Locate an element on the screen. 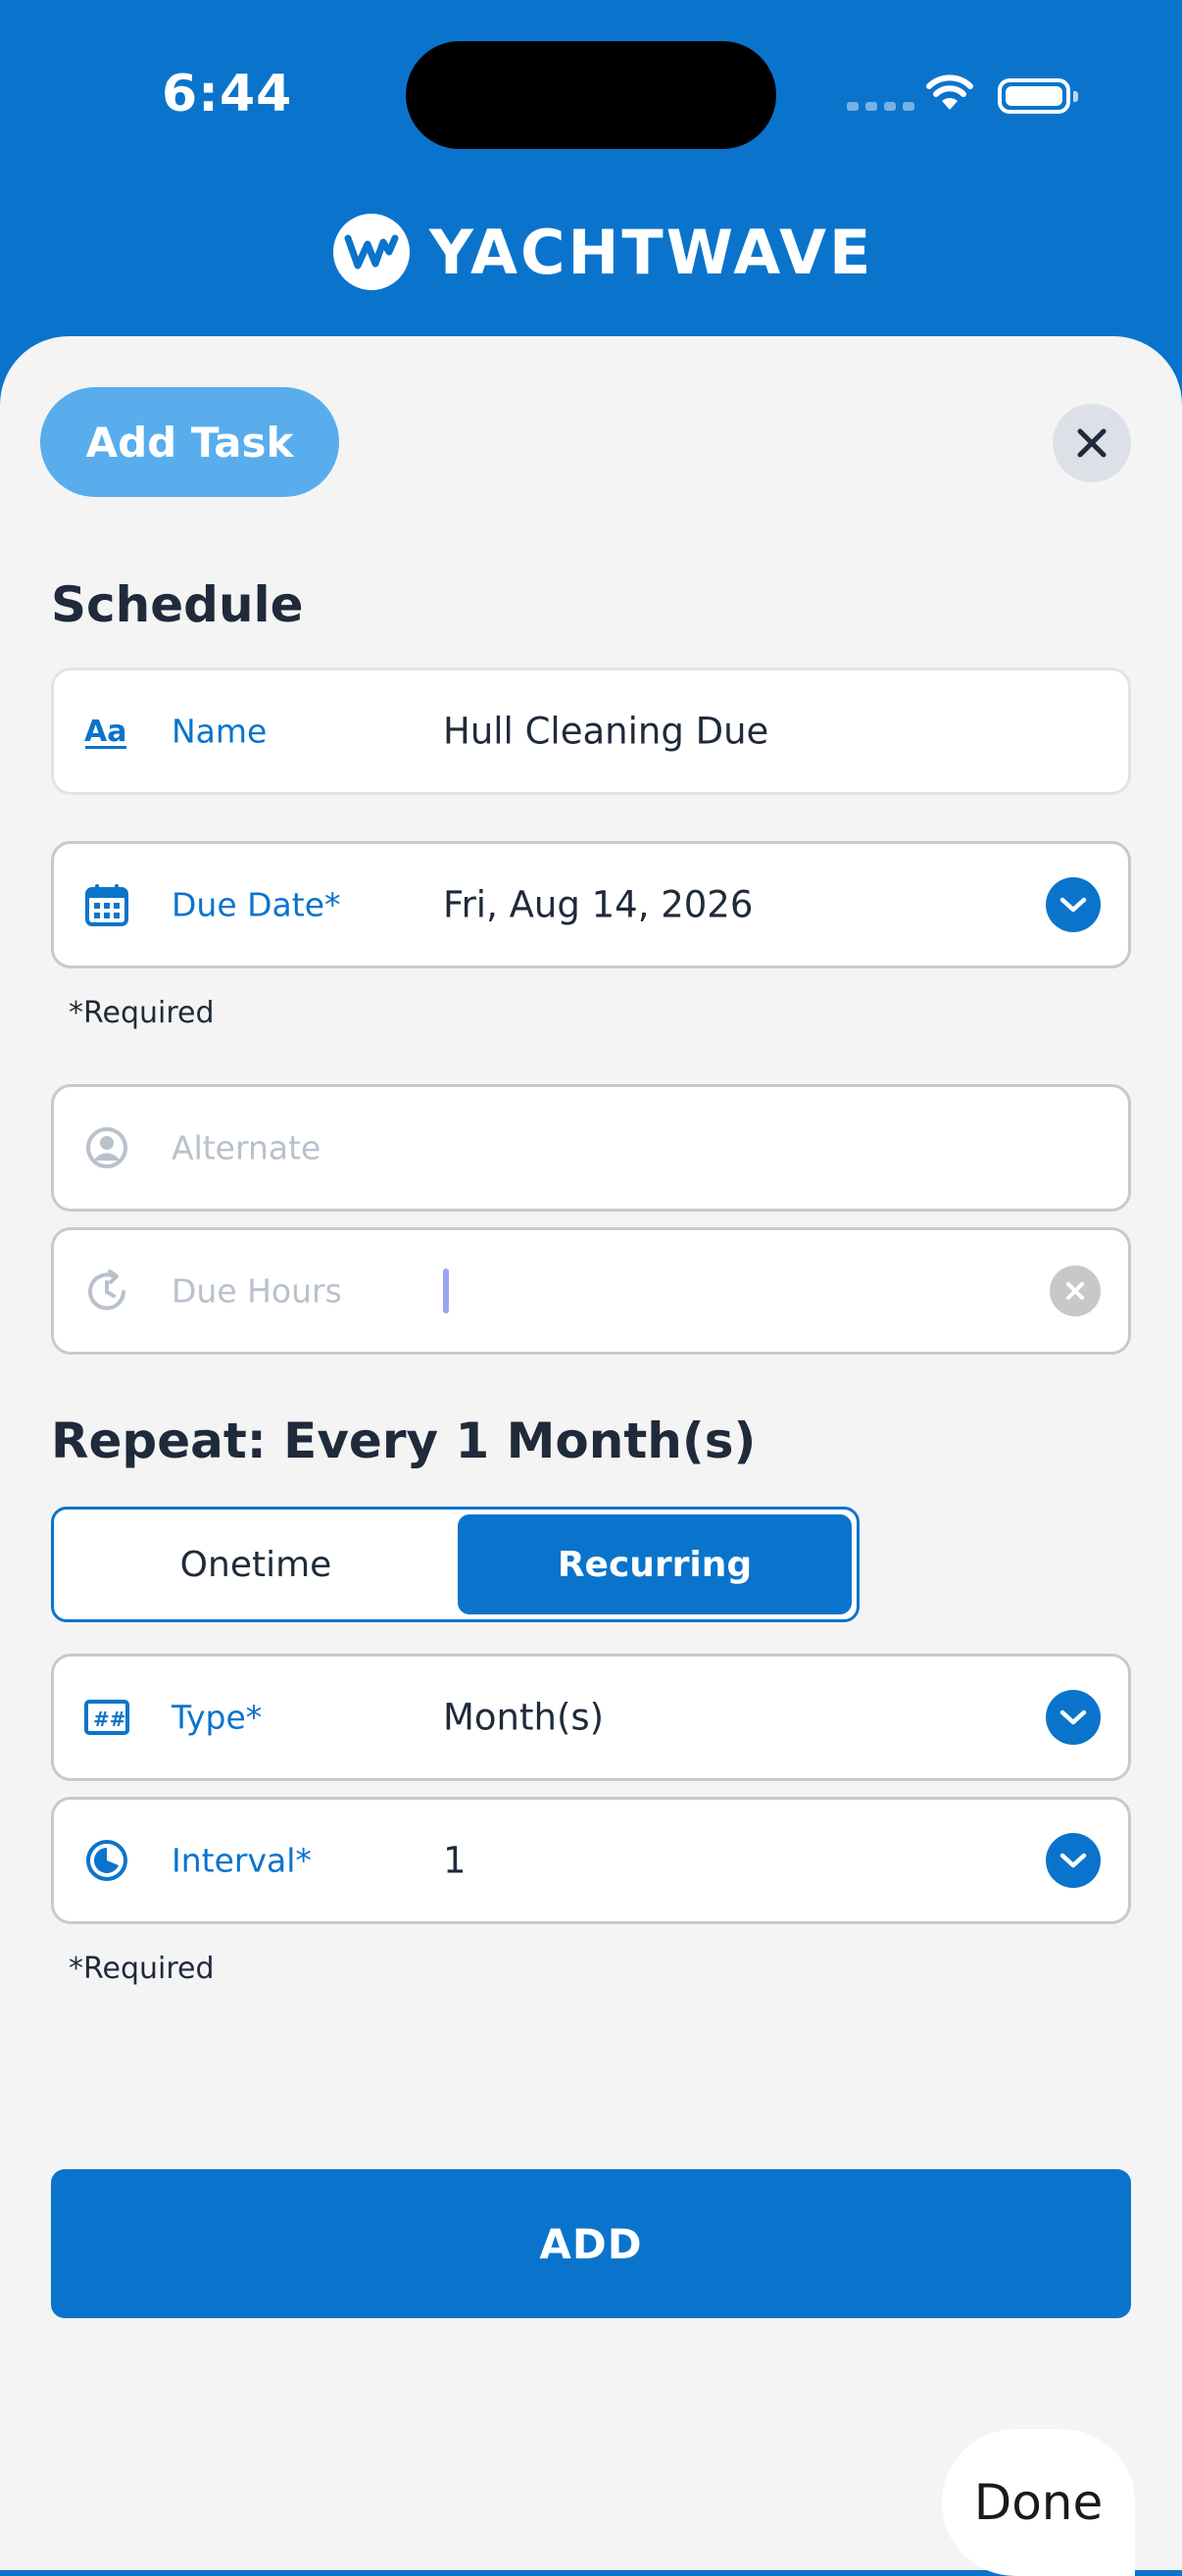 The width and height of the screenshot is (1182, 2576). schedule-required-note: *Required is located at coordinates (142, 1013).